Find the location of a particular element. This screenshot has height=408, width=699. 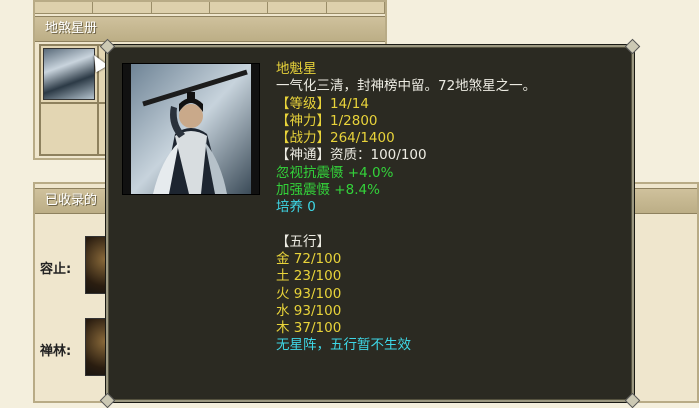

effect-ignore-resist: 忽视抗震慑 +4.0% is located at coordinates (335, 172).